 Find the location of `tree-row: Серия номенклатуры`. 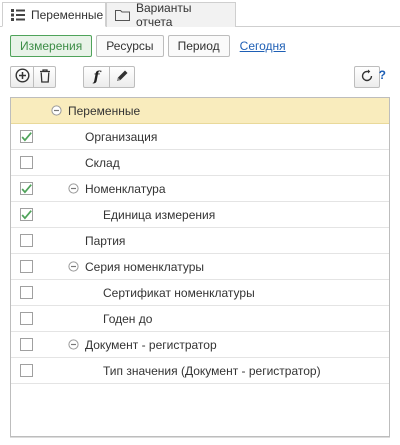

tree-row: Серия номенклатуры is located at coordinates (200, 267).